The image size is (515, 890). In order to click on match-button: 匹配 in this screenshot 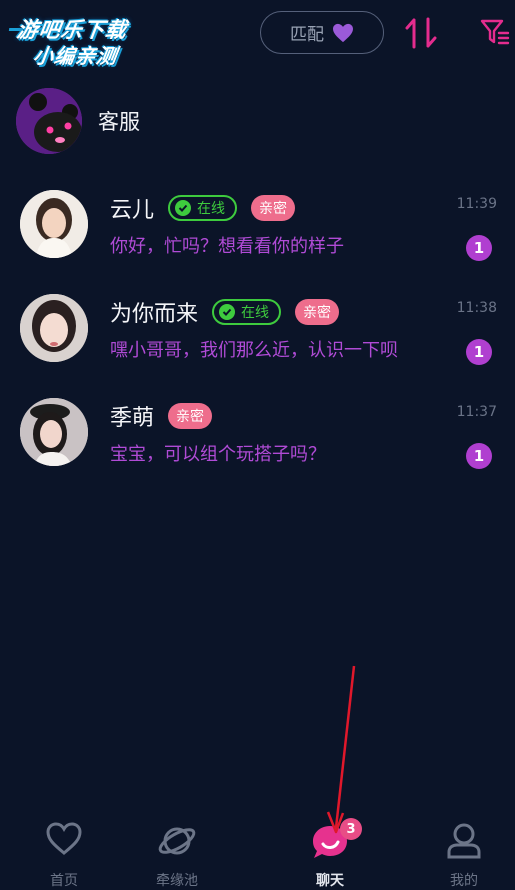, I will do `click(322, 32)`.